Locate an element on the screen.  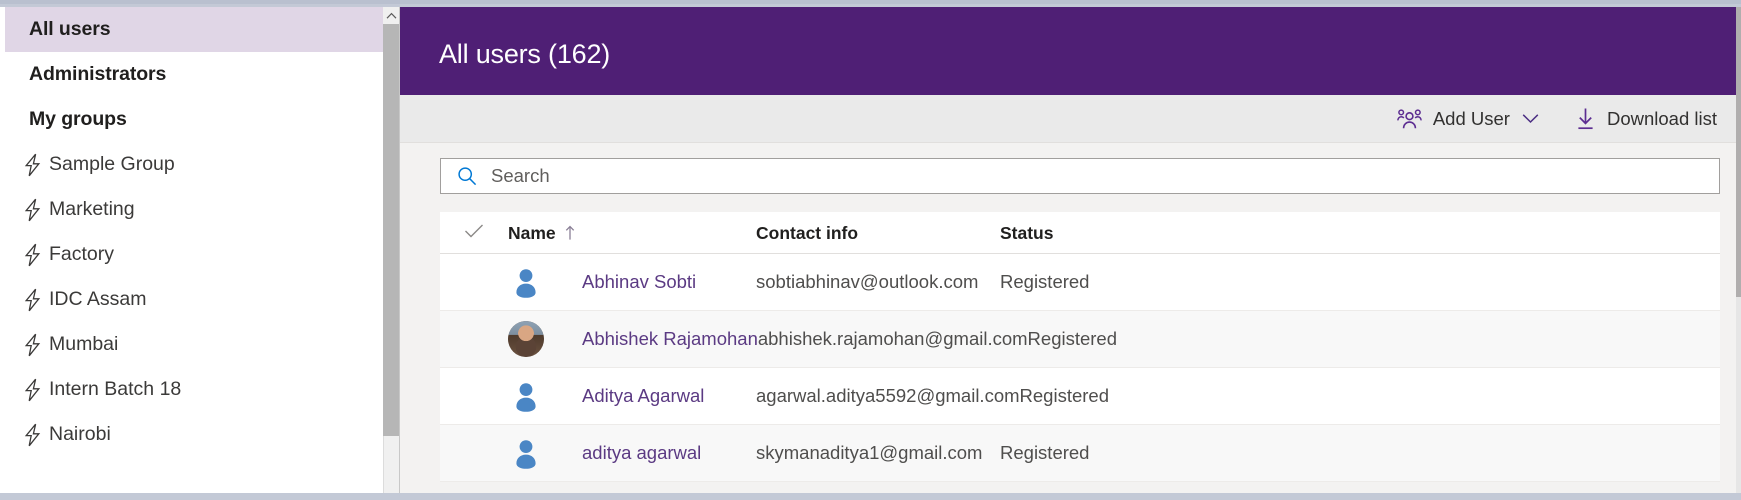
download-icon is located at coordinates (1585, 118).